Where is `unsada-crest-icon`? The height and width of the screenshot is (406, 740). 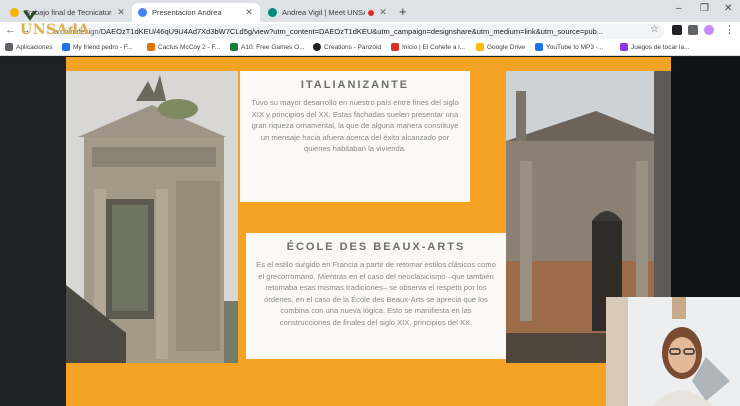 unsada-crest-icon is located at coordinates (30, 16).